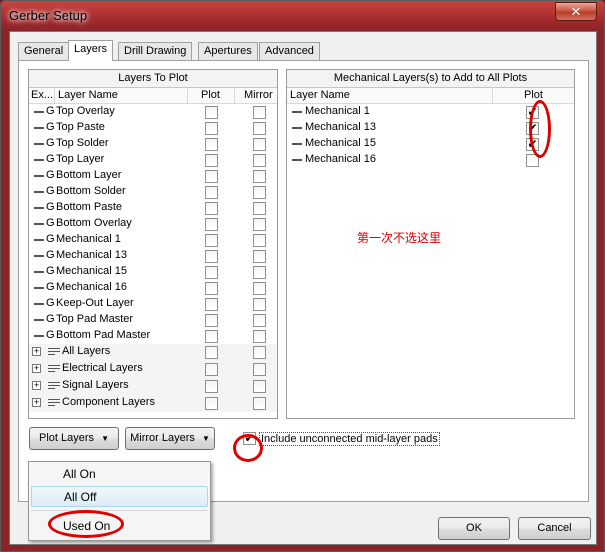 The image size is (605, 552). I want to click on table-row: Mechanical 15 ✔, so click(430, 144).